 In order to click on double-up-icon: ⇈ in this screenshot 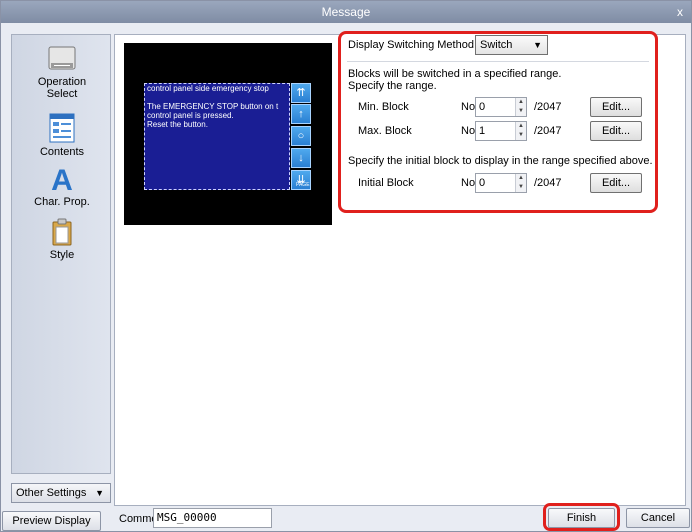, I will do `click(301, 93)`.